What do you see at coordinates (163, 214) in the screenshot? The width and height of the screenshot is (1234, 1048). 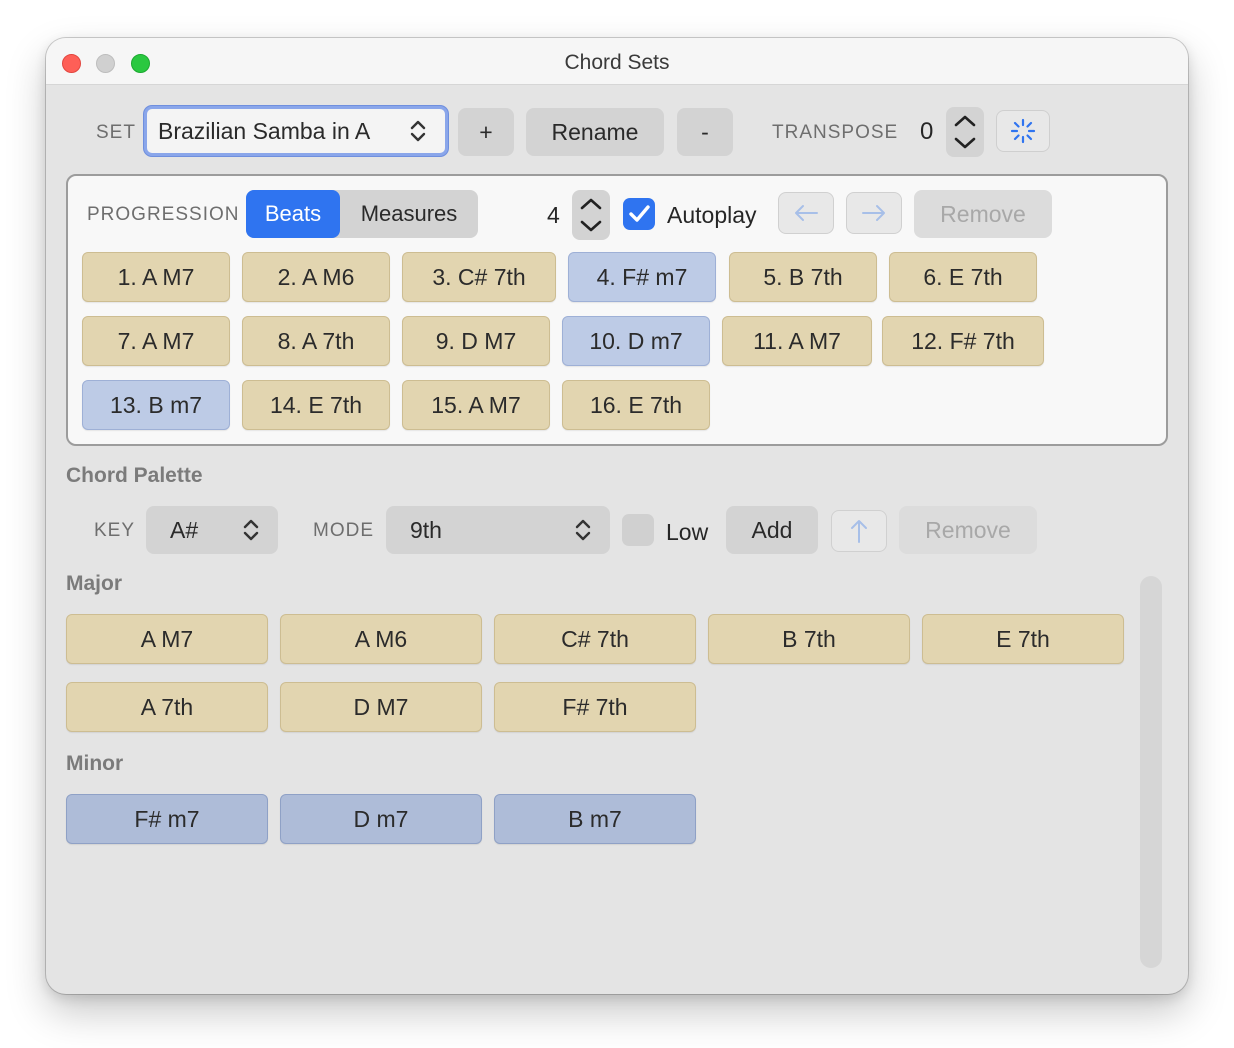 I see `progression-label: PROGRESSION` at bounding box center [163, 214].